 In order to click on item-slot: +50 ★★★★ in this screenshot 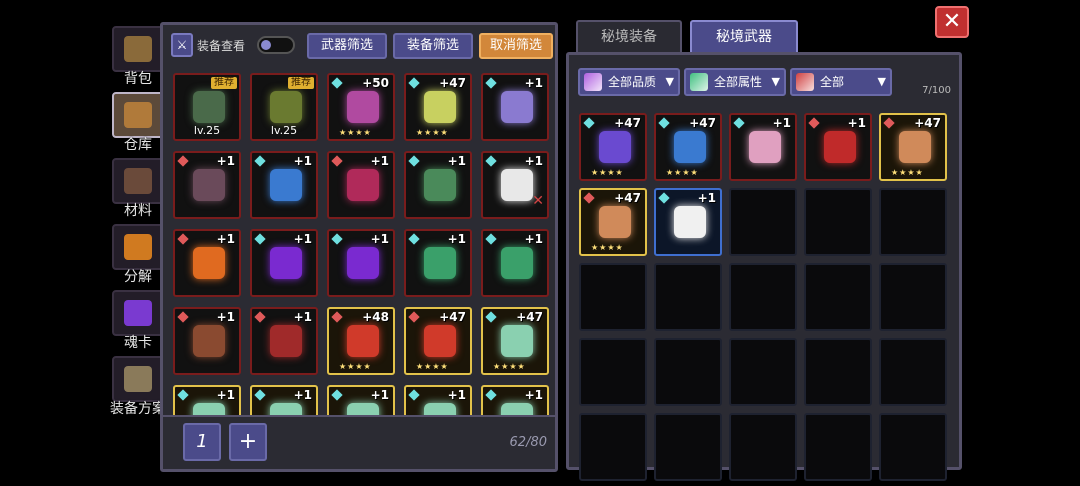, I will do `click(361, 107)`.